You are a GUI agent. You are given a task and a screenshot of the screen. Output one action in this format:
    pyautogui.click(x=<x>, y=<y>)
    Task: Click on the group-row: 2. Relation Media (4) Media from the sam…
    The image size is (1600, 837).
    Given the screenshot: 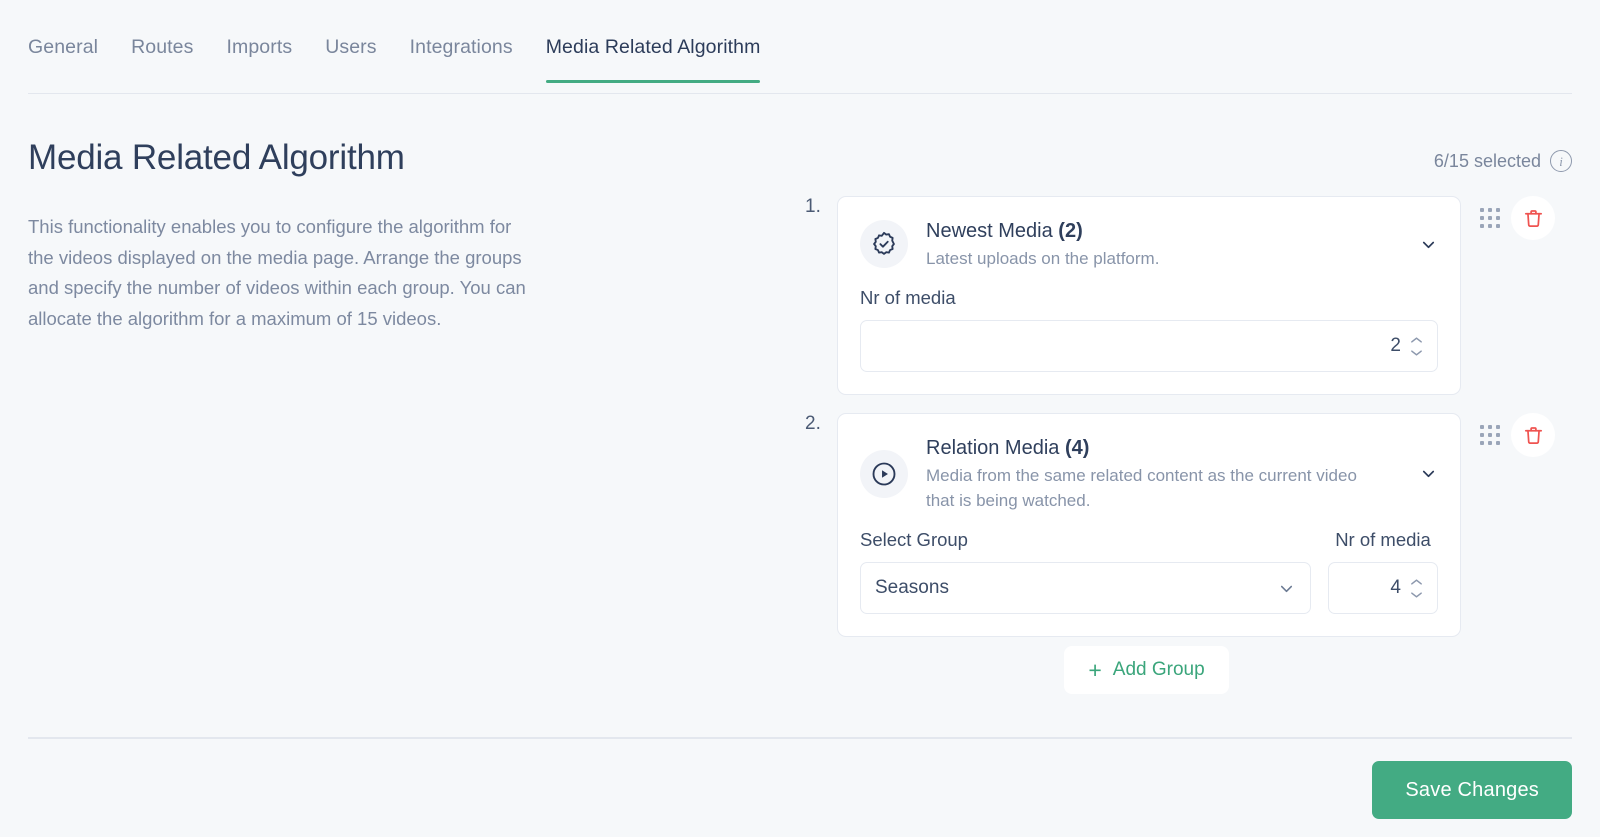 What is the action you would take?
    pyautogui.click(x=1175, y=525)
    